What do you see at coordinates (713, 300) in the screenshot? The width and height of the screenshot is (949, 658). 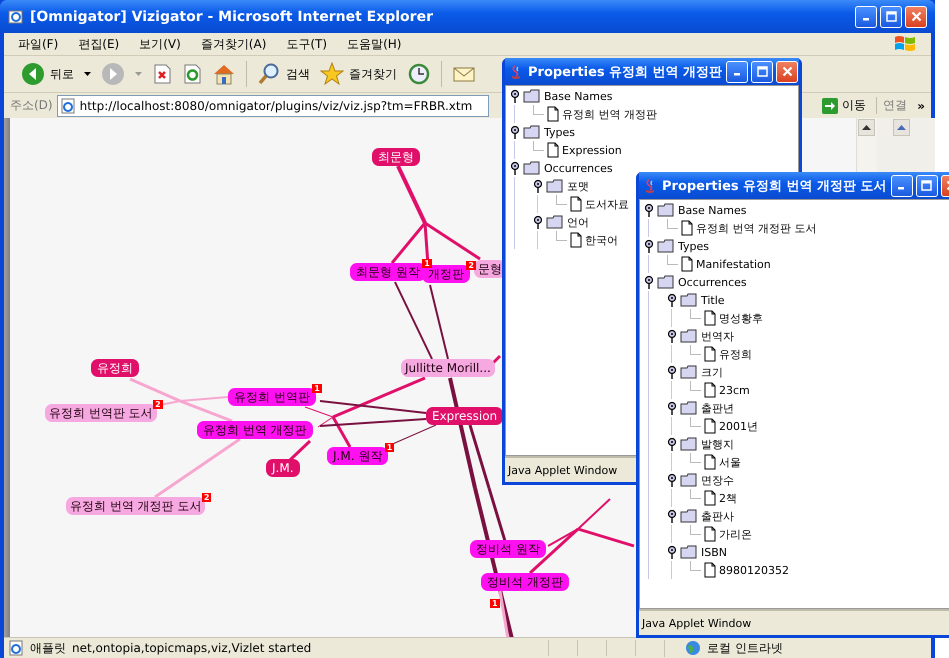 I see `tree-label: Title` at bounding box center [713, 300].